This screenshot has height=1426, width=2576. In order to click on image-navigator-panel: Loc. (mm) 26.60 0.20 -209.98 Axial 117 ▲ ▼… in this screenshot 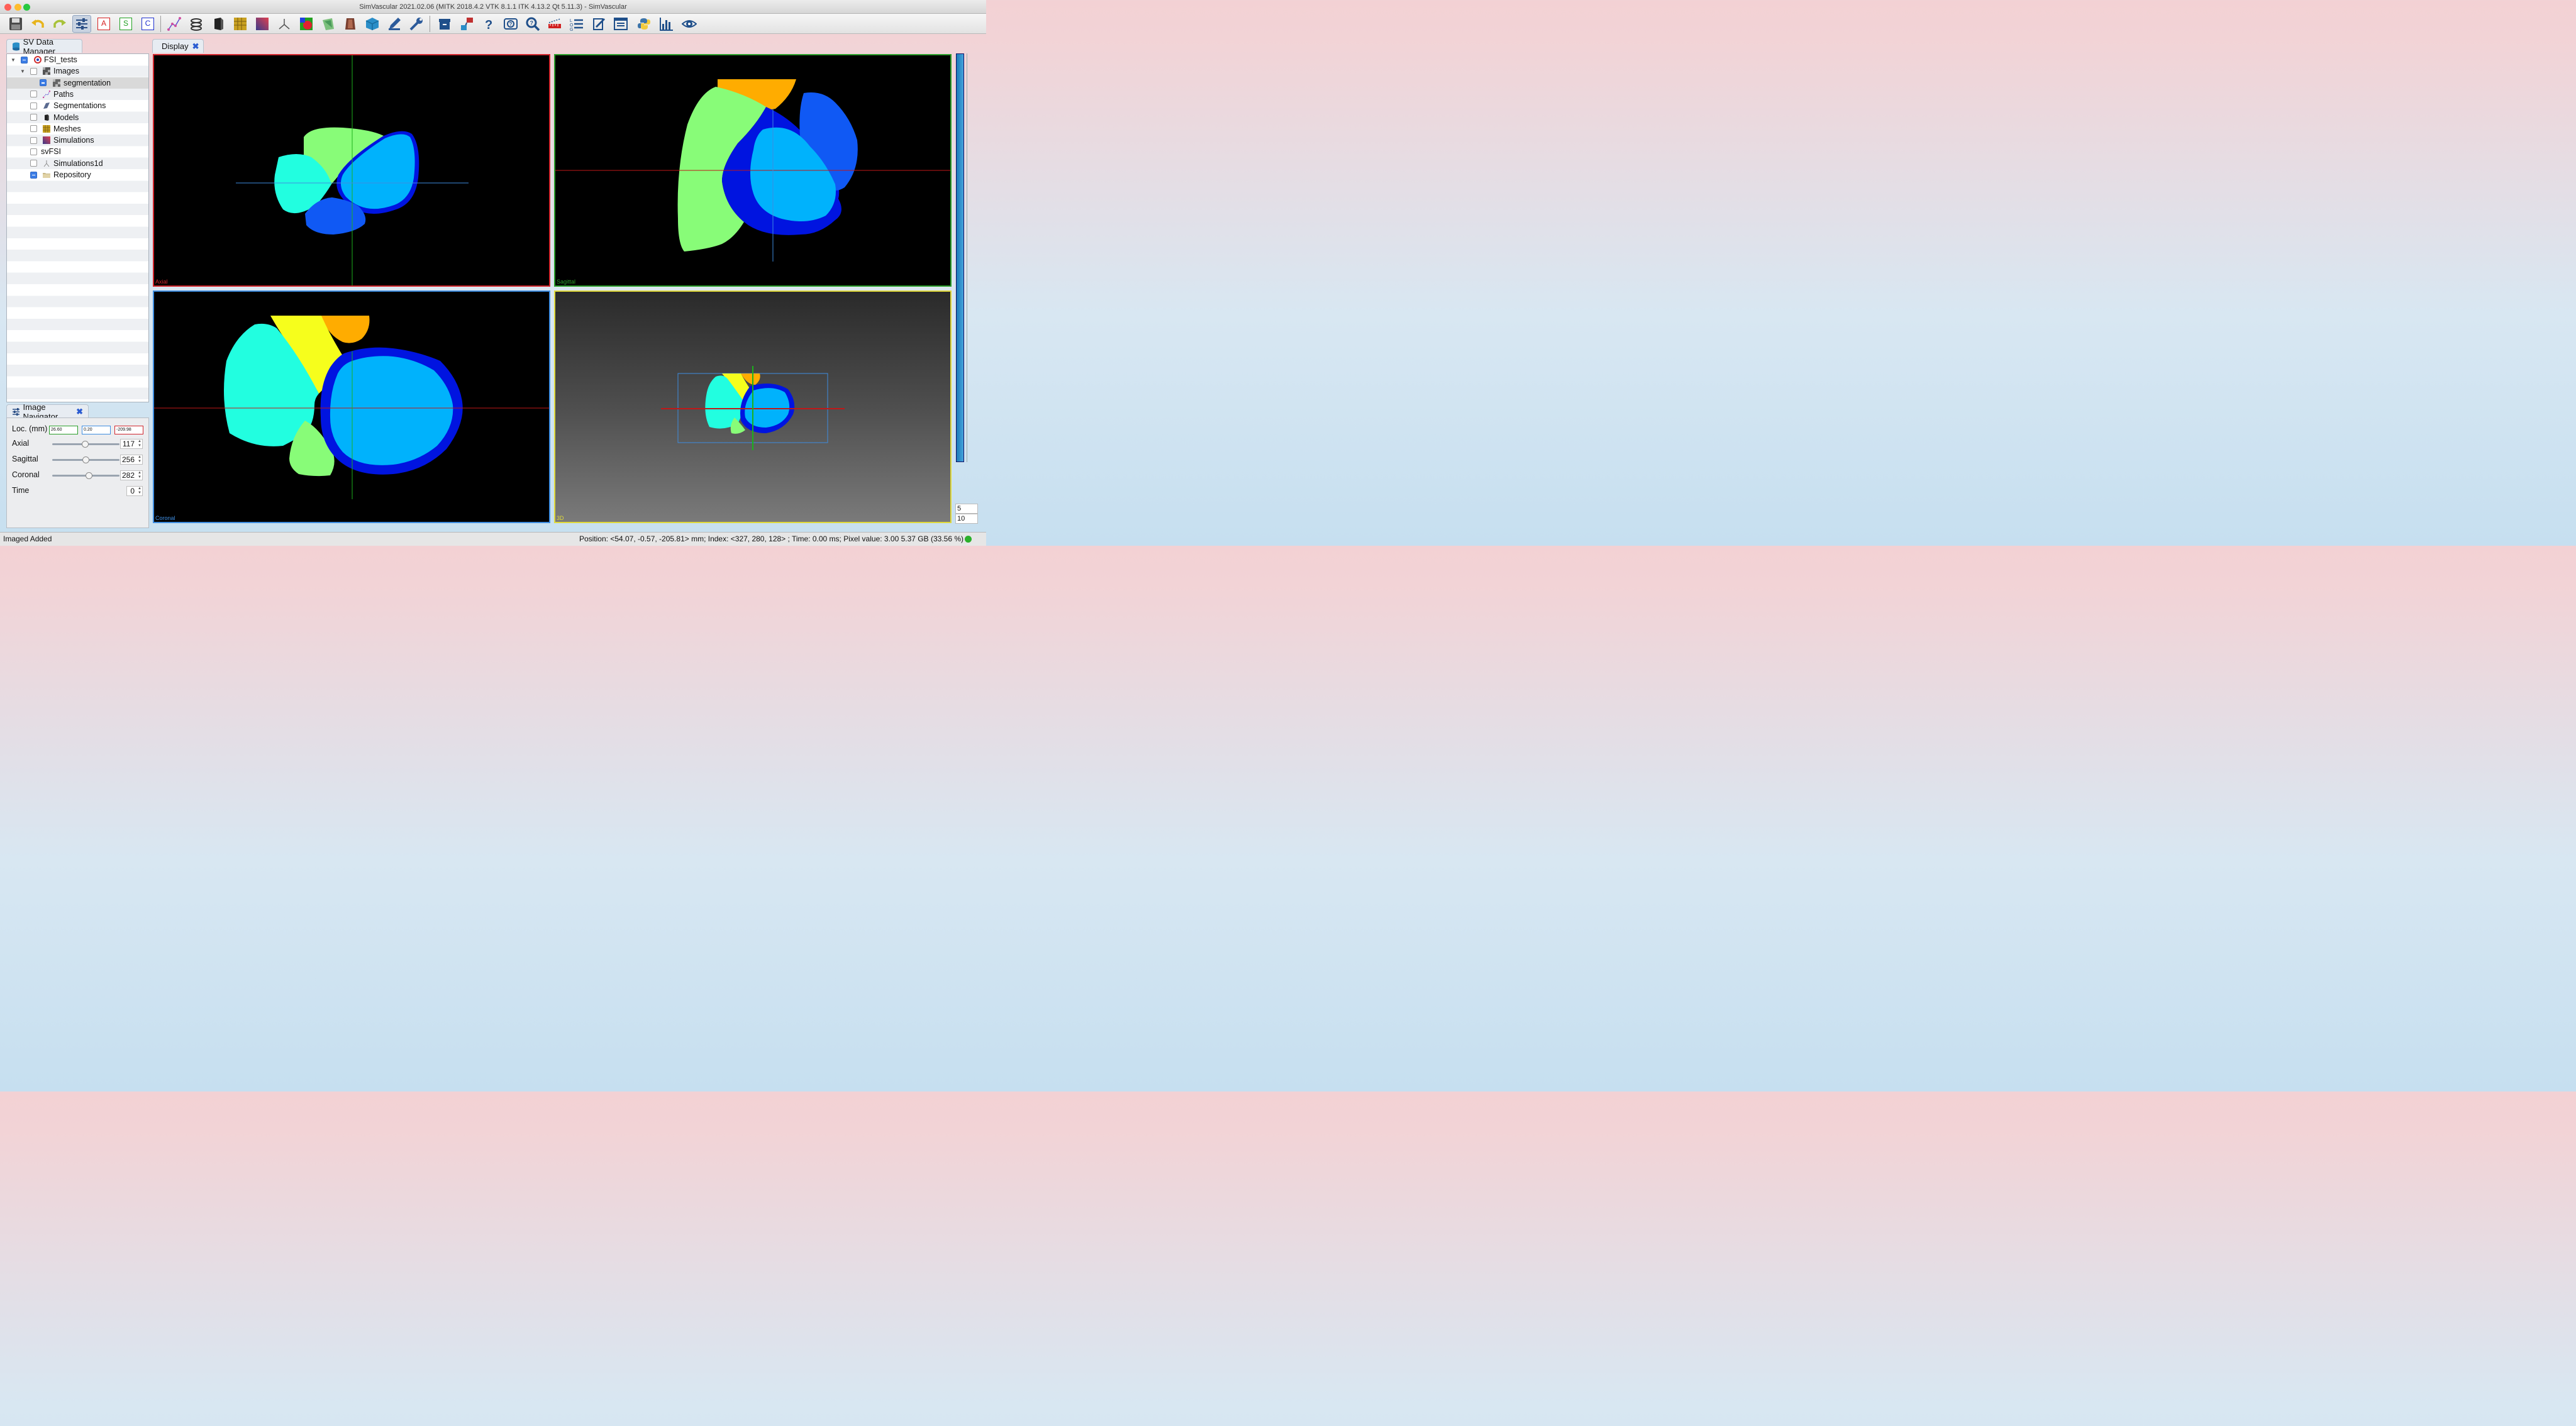, I will do `click(77, 472)`.